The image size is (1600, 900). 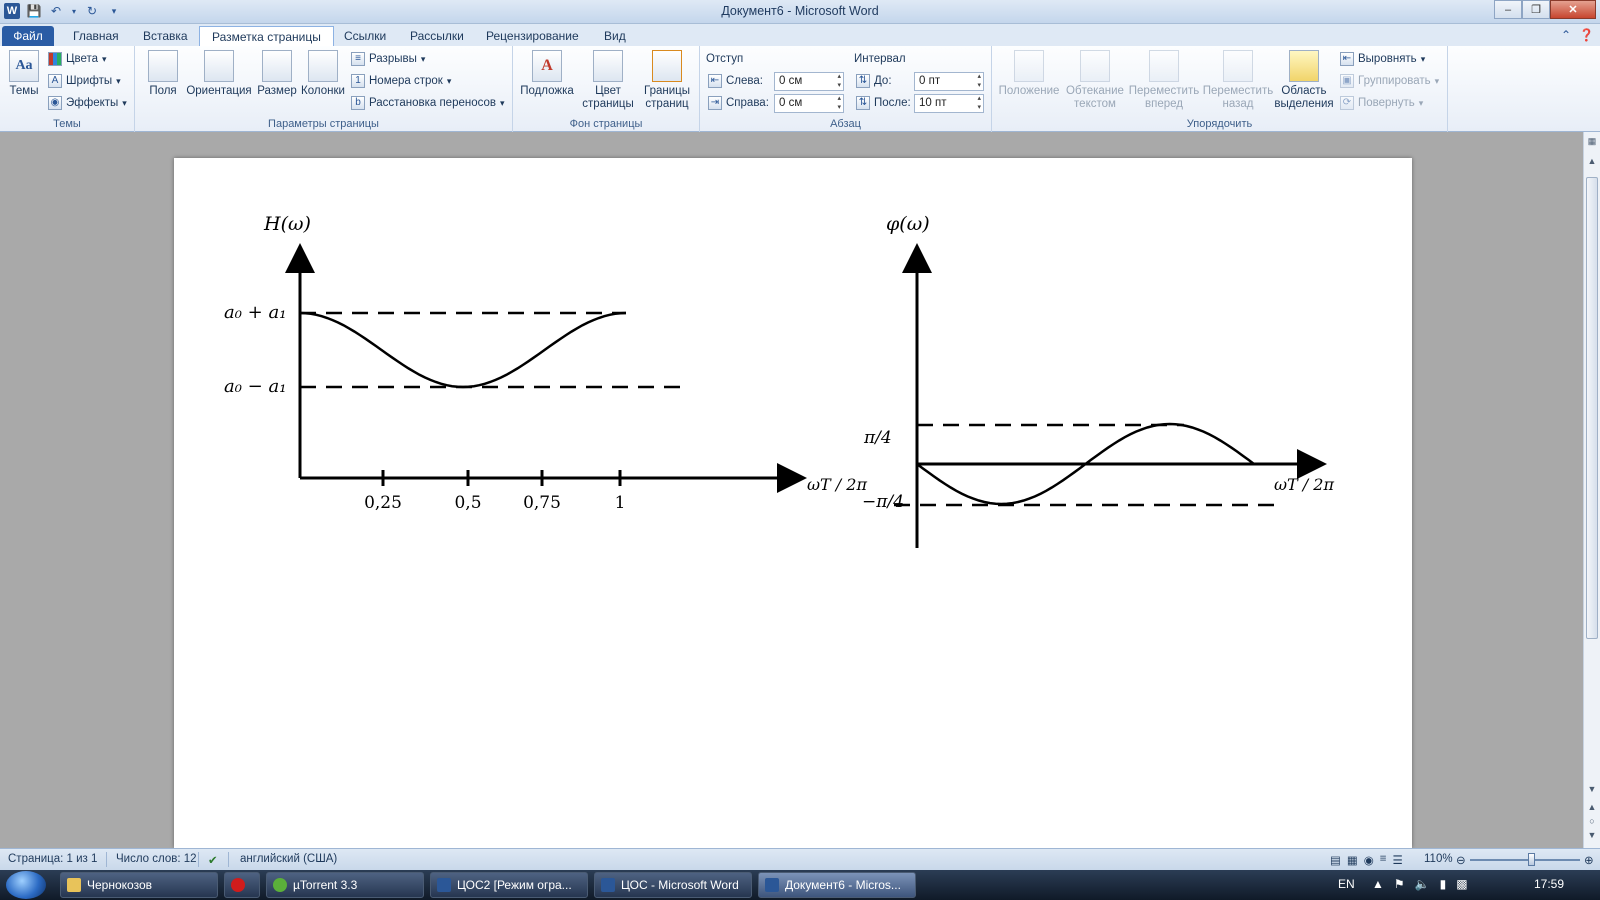 What do you see at coordinates (1381, 103) in the screenshot?
I see `rotate-button: ⟳ Повернуть` at bounding box center [1381, 103].